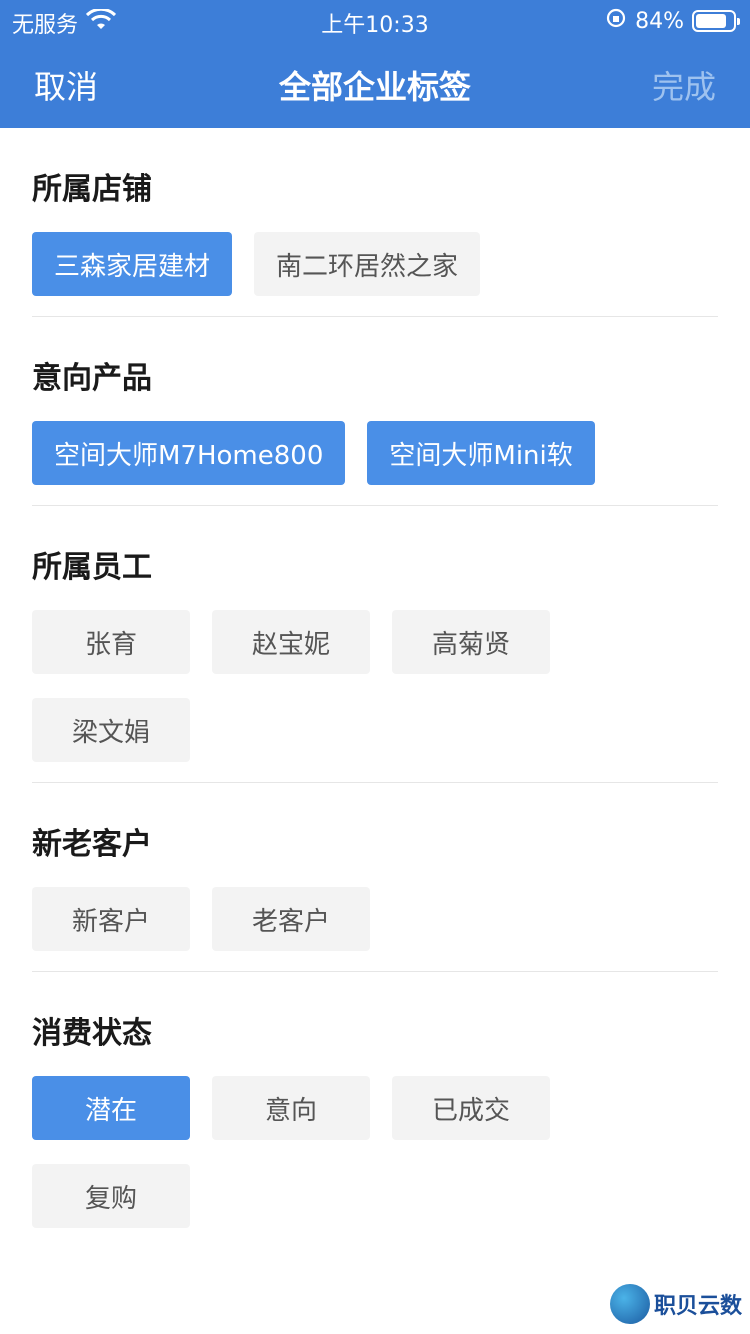 This screenshot has width=750, height=1334. I want to click on tag-section: 新老客户新客户 老客户, so click(375, 877).